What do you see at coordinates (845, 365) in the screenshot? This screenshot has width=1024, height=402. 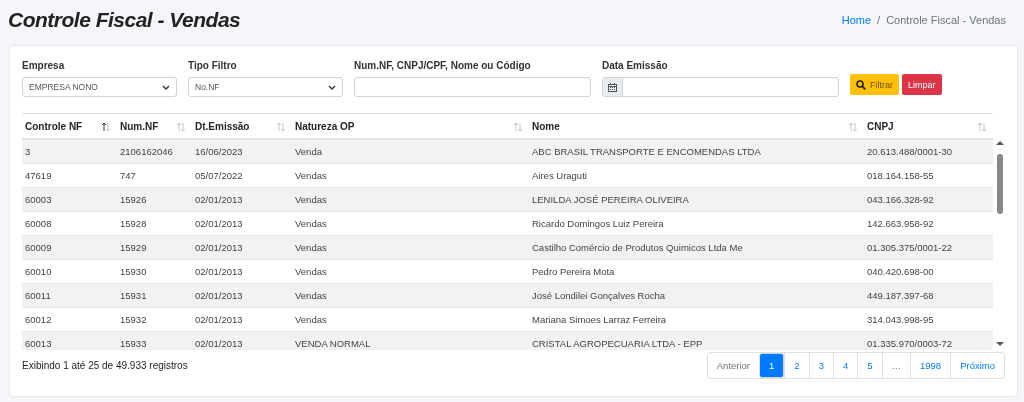 I see `page-link: 4` at bounding box center [845, 365].